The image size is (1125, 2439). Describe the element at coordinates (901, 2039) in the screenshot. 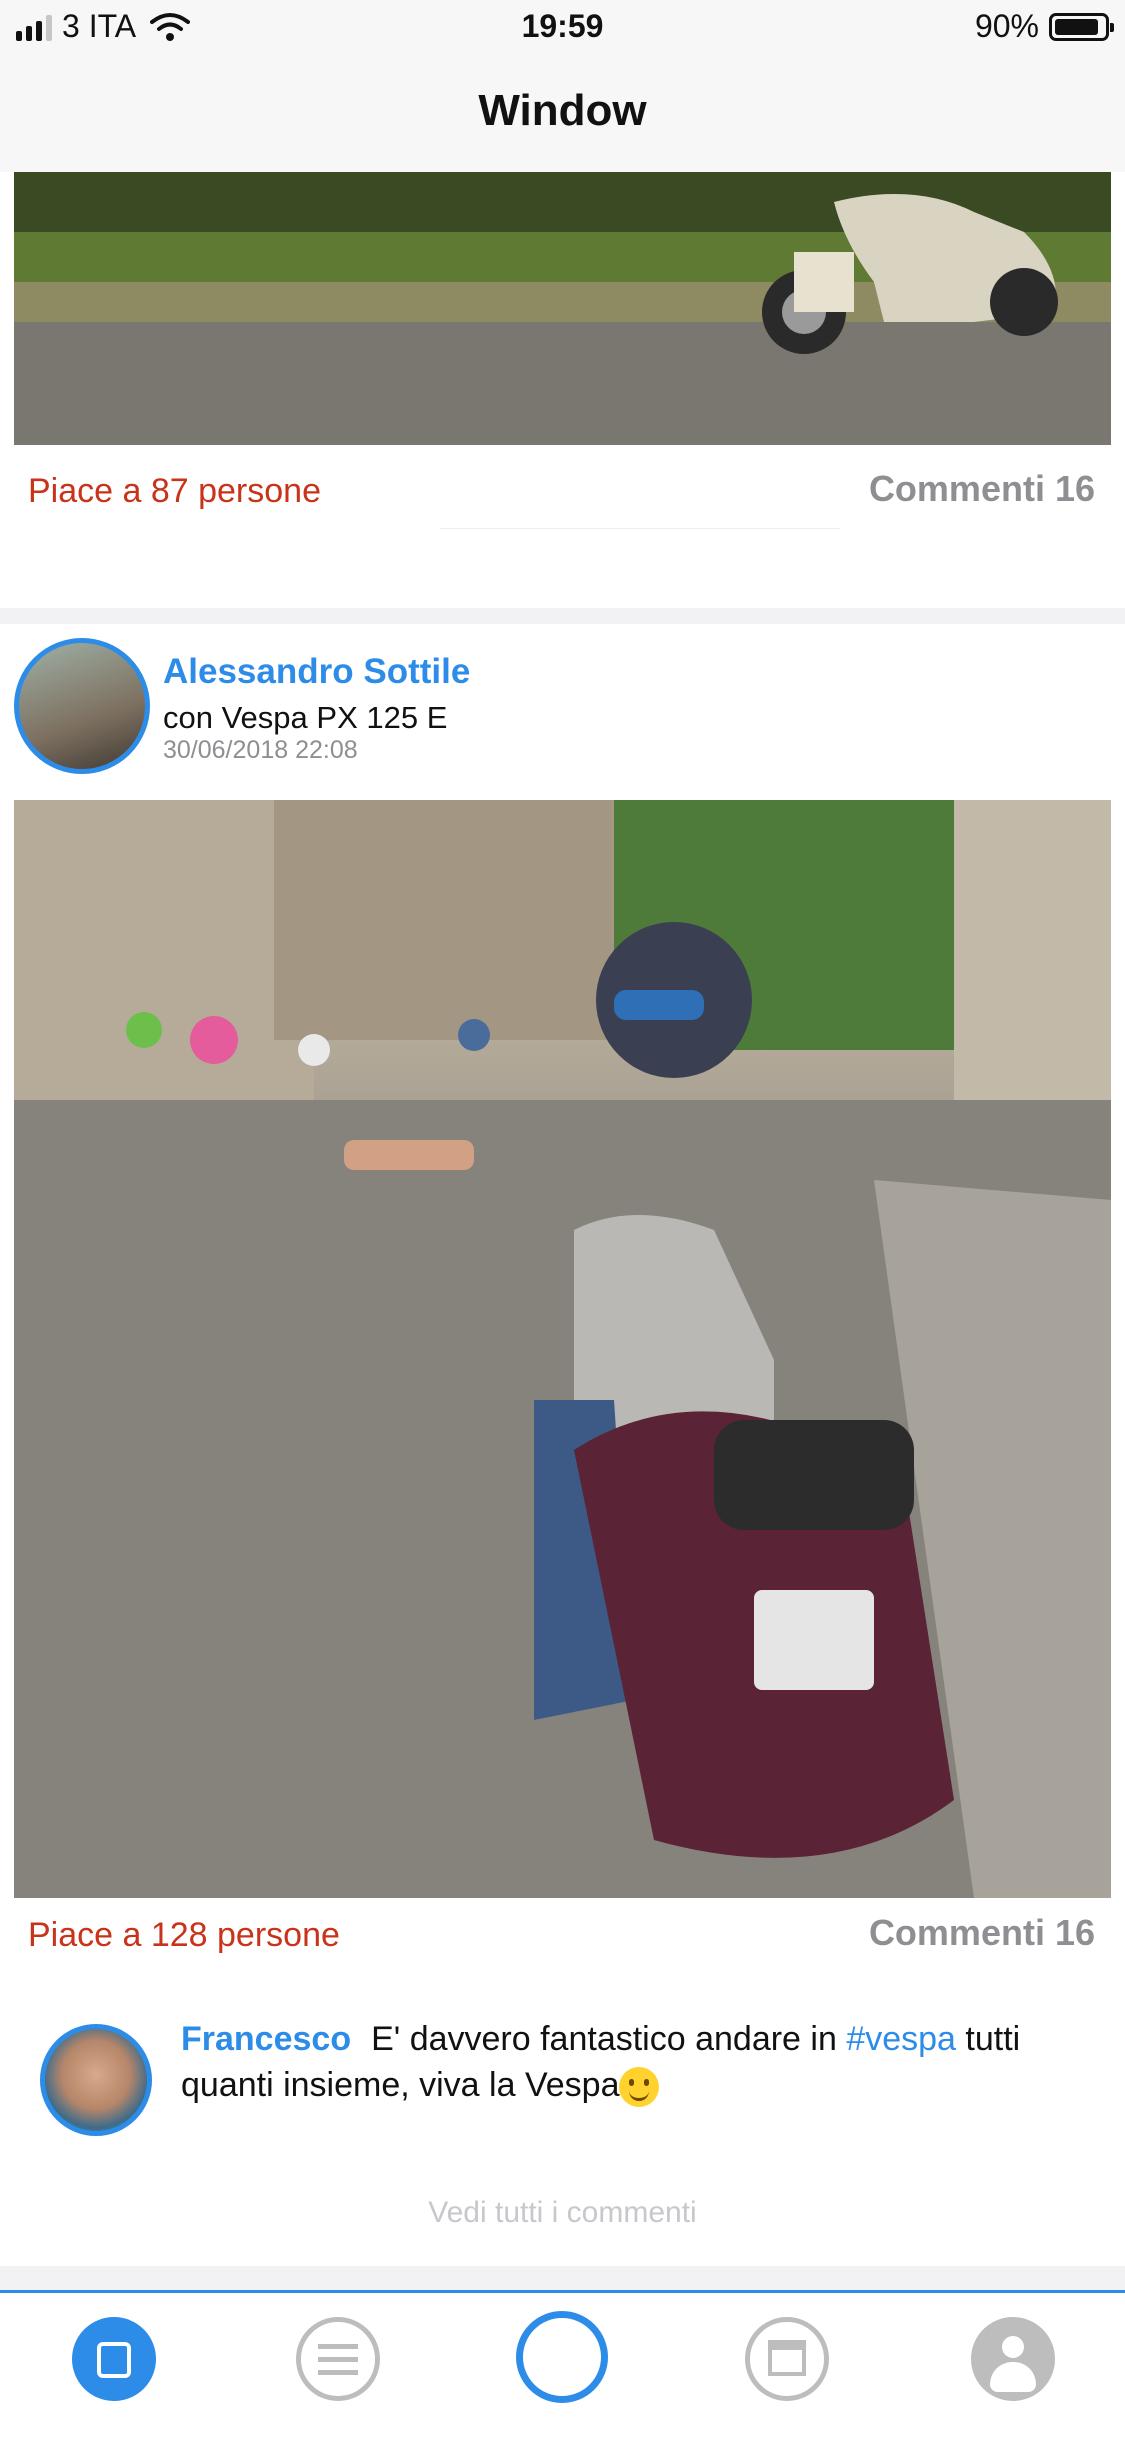

I see `comment-hashtag: #vespa` at that location.